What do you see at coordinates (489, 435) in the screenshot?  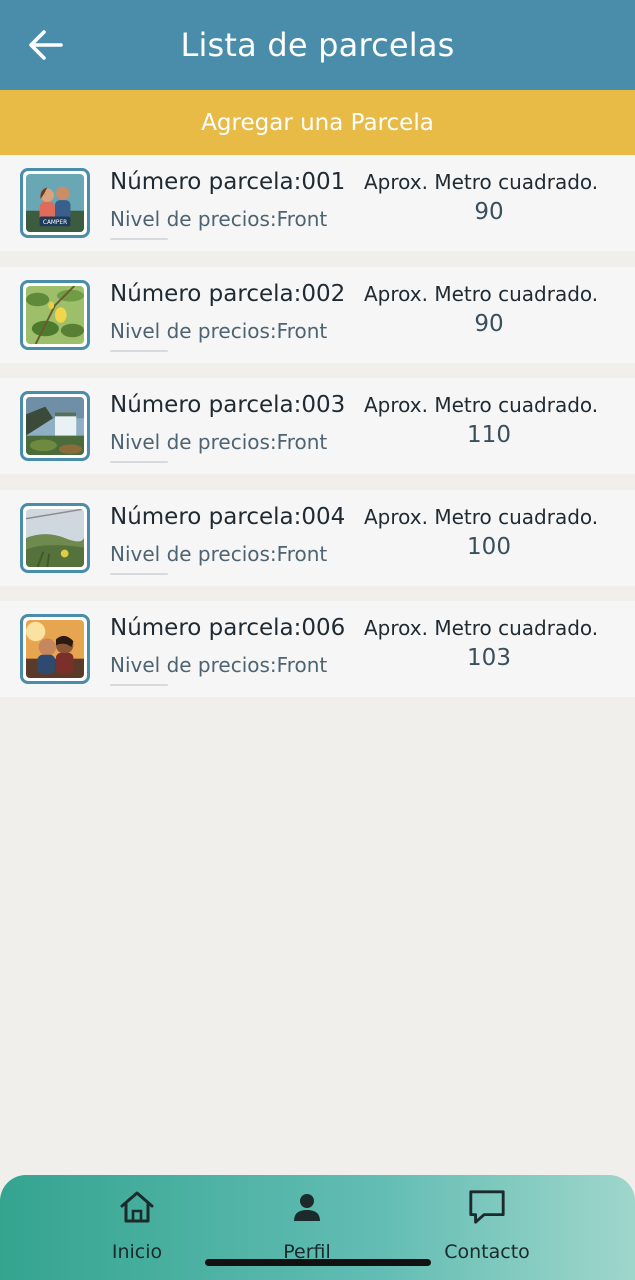 I see `area-value: 110` at bounding box center [489, 435].